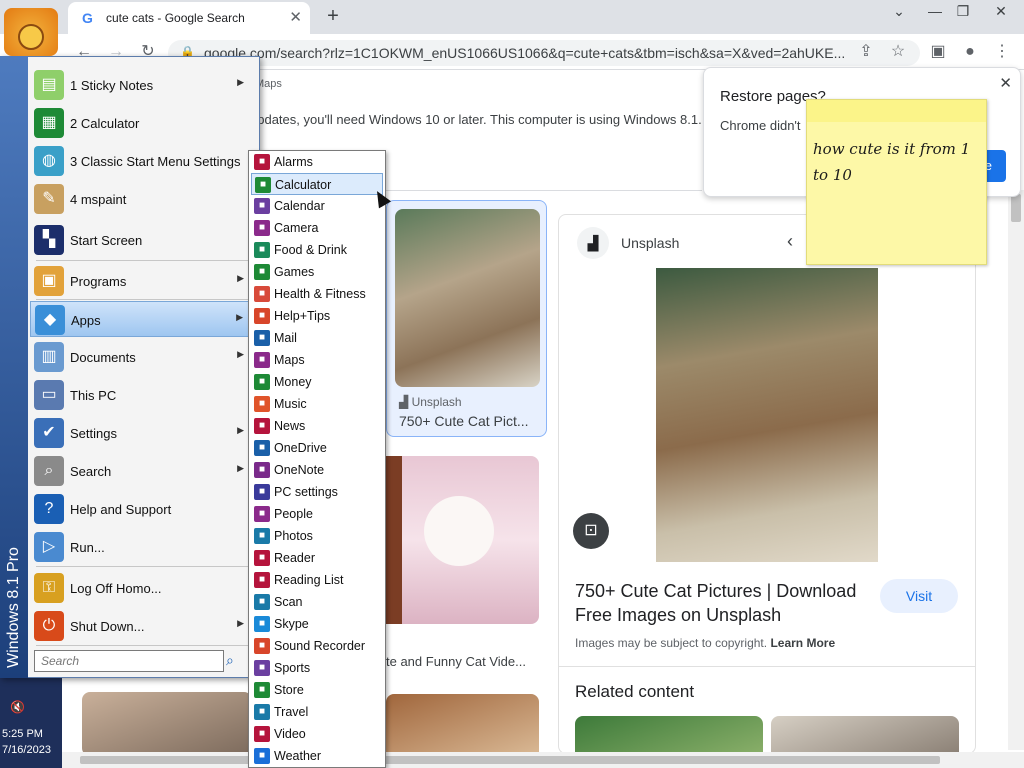 Image resolution: width=1024 pixels, height=768 pixels. What do you see at coordinates (317, 184) in the screenshot?
I see `app-item-calculator: ■ Calculator` at bounding box center [317, 184].